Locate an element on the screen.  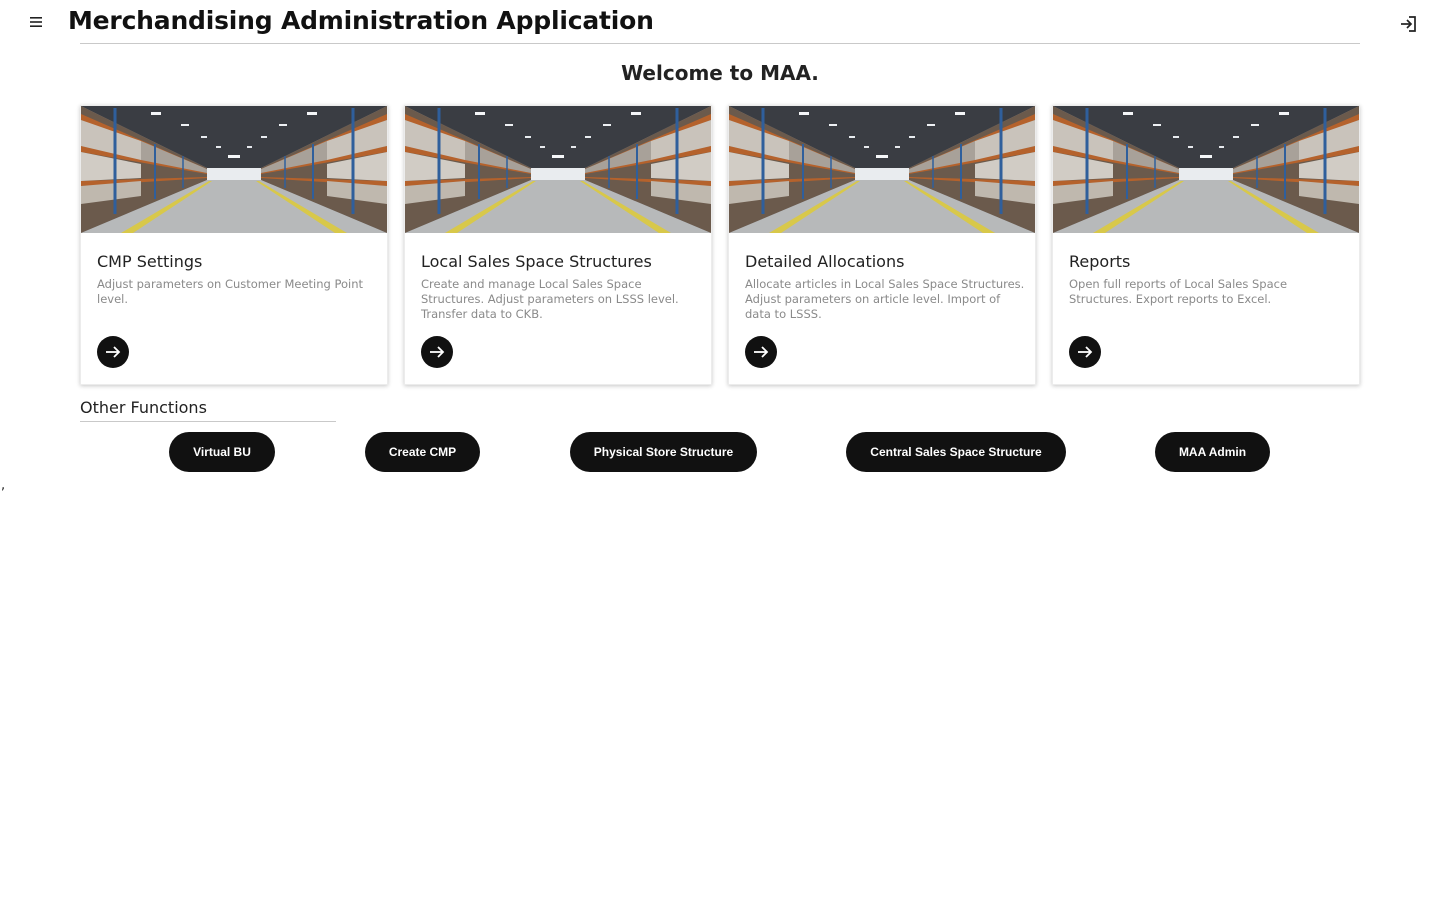
central-sales-space-structure-button: Central Sales Space Structure is located at coordinates (956, 452).